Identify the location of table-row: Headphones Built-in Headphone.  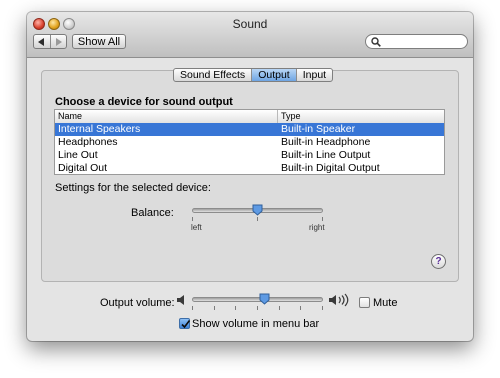
(249, 142).